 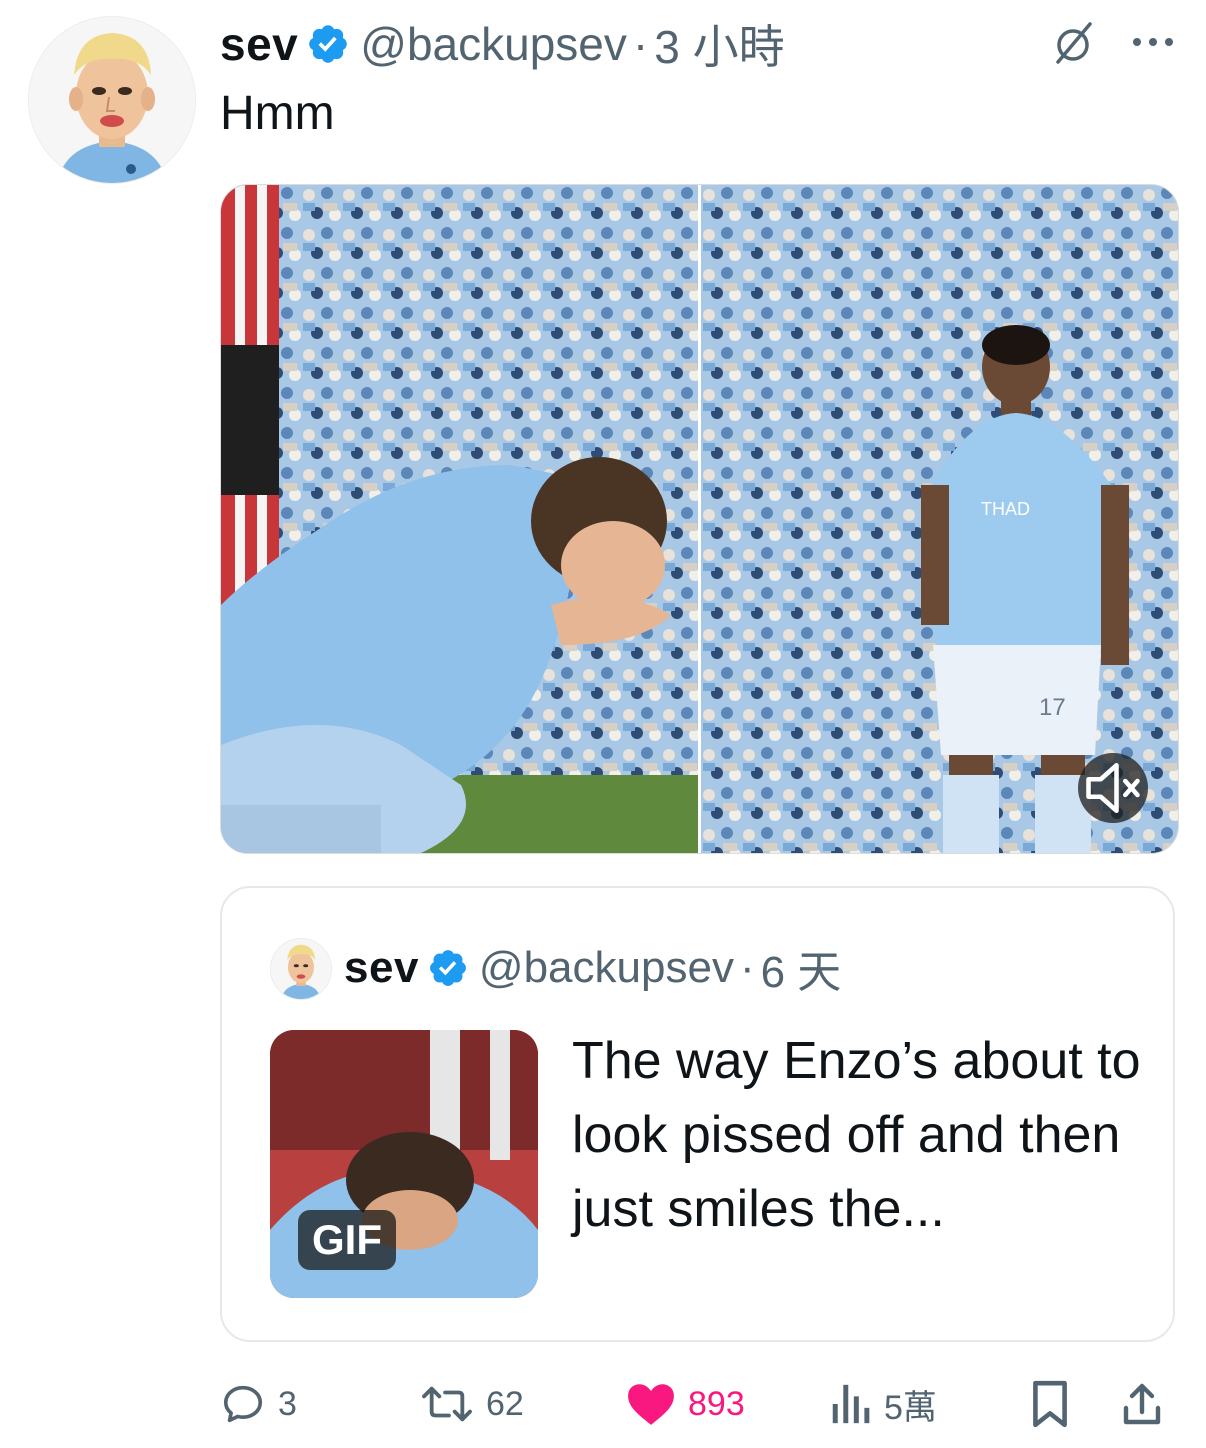 What do you see at coordinates (651, 1404) in the screenshot?
I see `like-icon` at bounding box center [651, 1404].